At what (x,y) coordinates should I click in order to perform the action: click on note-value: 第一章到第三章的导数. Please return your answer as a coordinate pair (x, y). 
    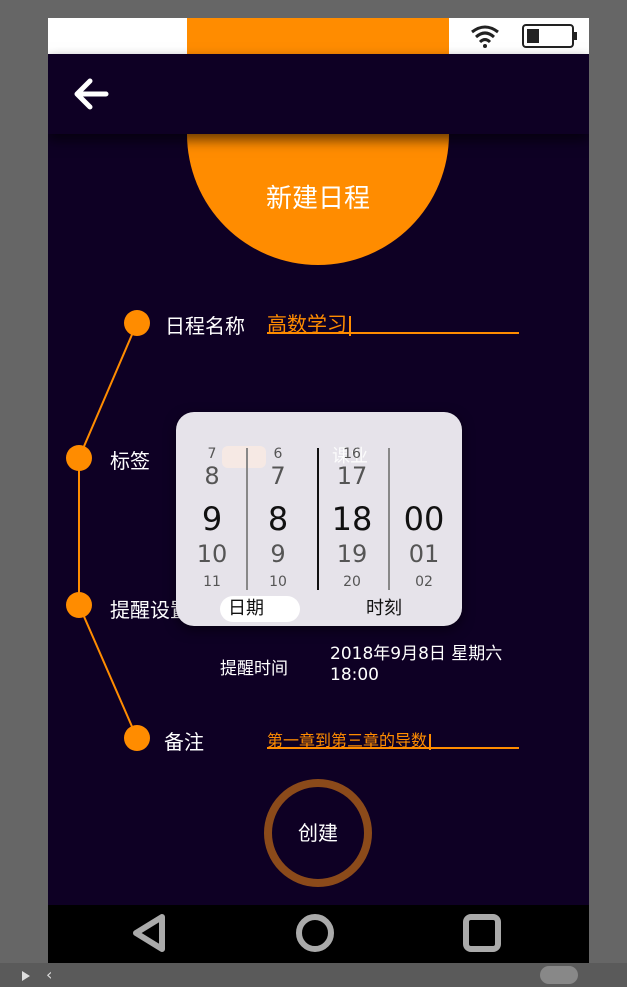
    Looking at the image, I should click on (347, 740).